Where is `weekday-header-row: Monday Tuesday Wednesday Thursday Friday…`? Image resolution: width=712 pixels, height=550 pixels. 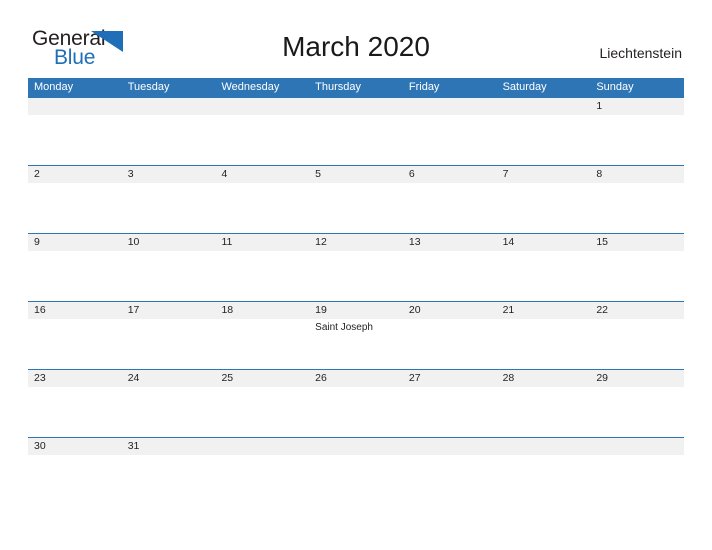 weekday-header-row: Monday Tuesday Wednesday Thursday Friday… is located at coordinates (356, 87).